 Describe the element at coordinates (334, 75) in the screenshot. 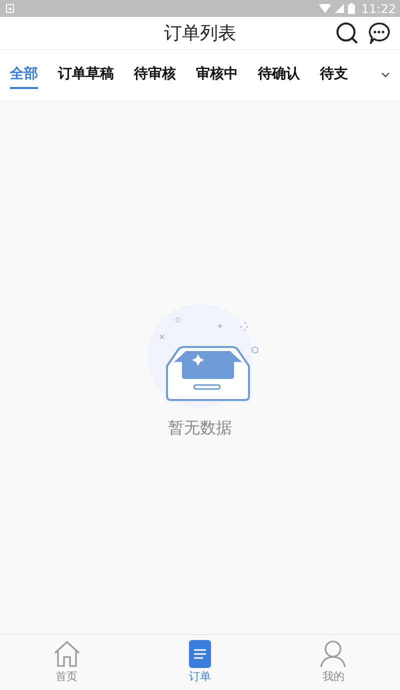

I see `filter-tab: 待支` at that location.